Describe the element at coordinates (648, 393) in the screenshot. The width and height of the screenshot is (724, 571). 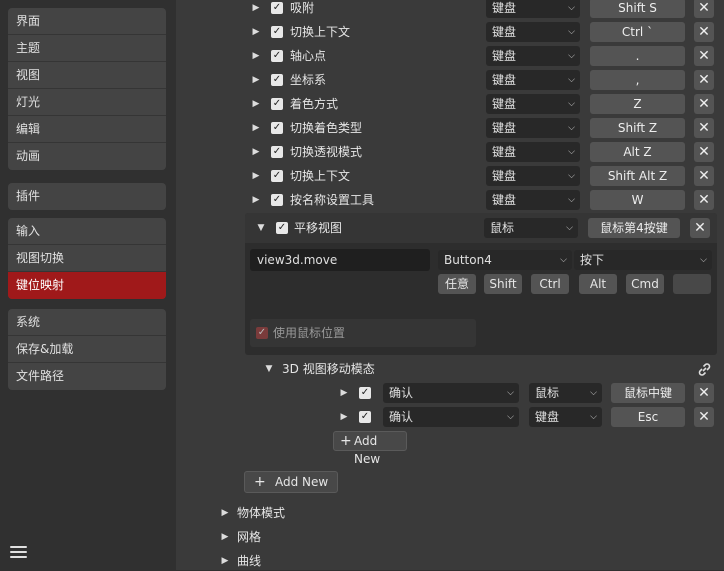
I see `key-capture-button: 鼠标中键` at that location.